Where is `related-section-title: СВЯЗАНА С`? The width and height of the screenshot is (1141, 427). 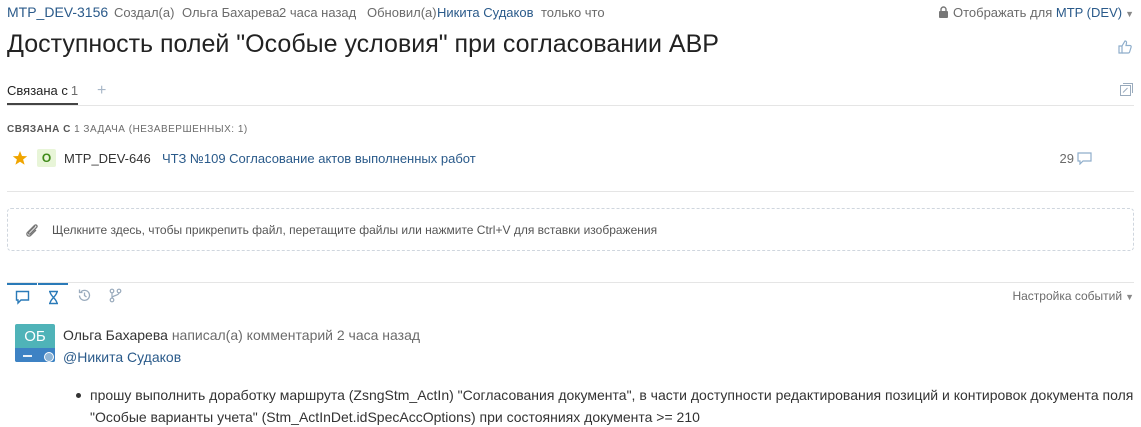
related-section-title: СВЯЗАНА С is located at coordinates (39, 129).